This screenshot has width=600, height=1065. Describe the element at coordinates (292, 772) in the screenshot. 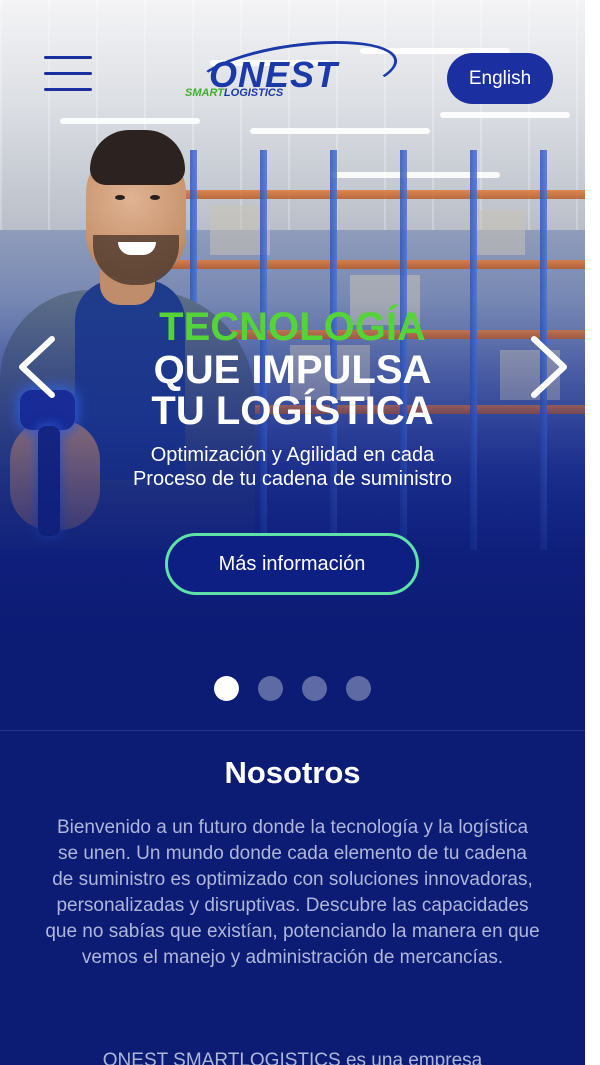

I see `about-title: Nosotros` at that location.